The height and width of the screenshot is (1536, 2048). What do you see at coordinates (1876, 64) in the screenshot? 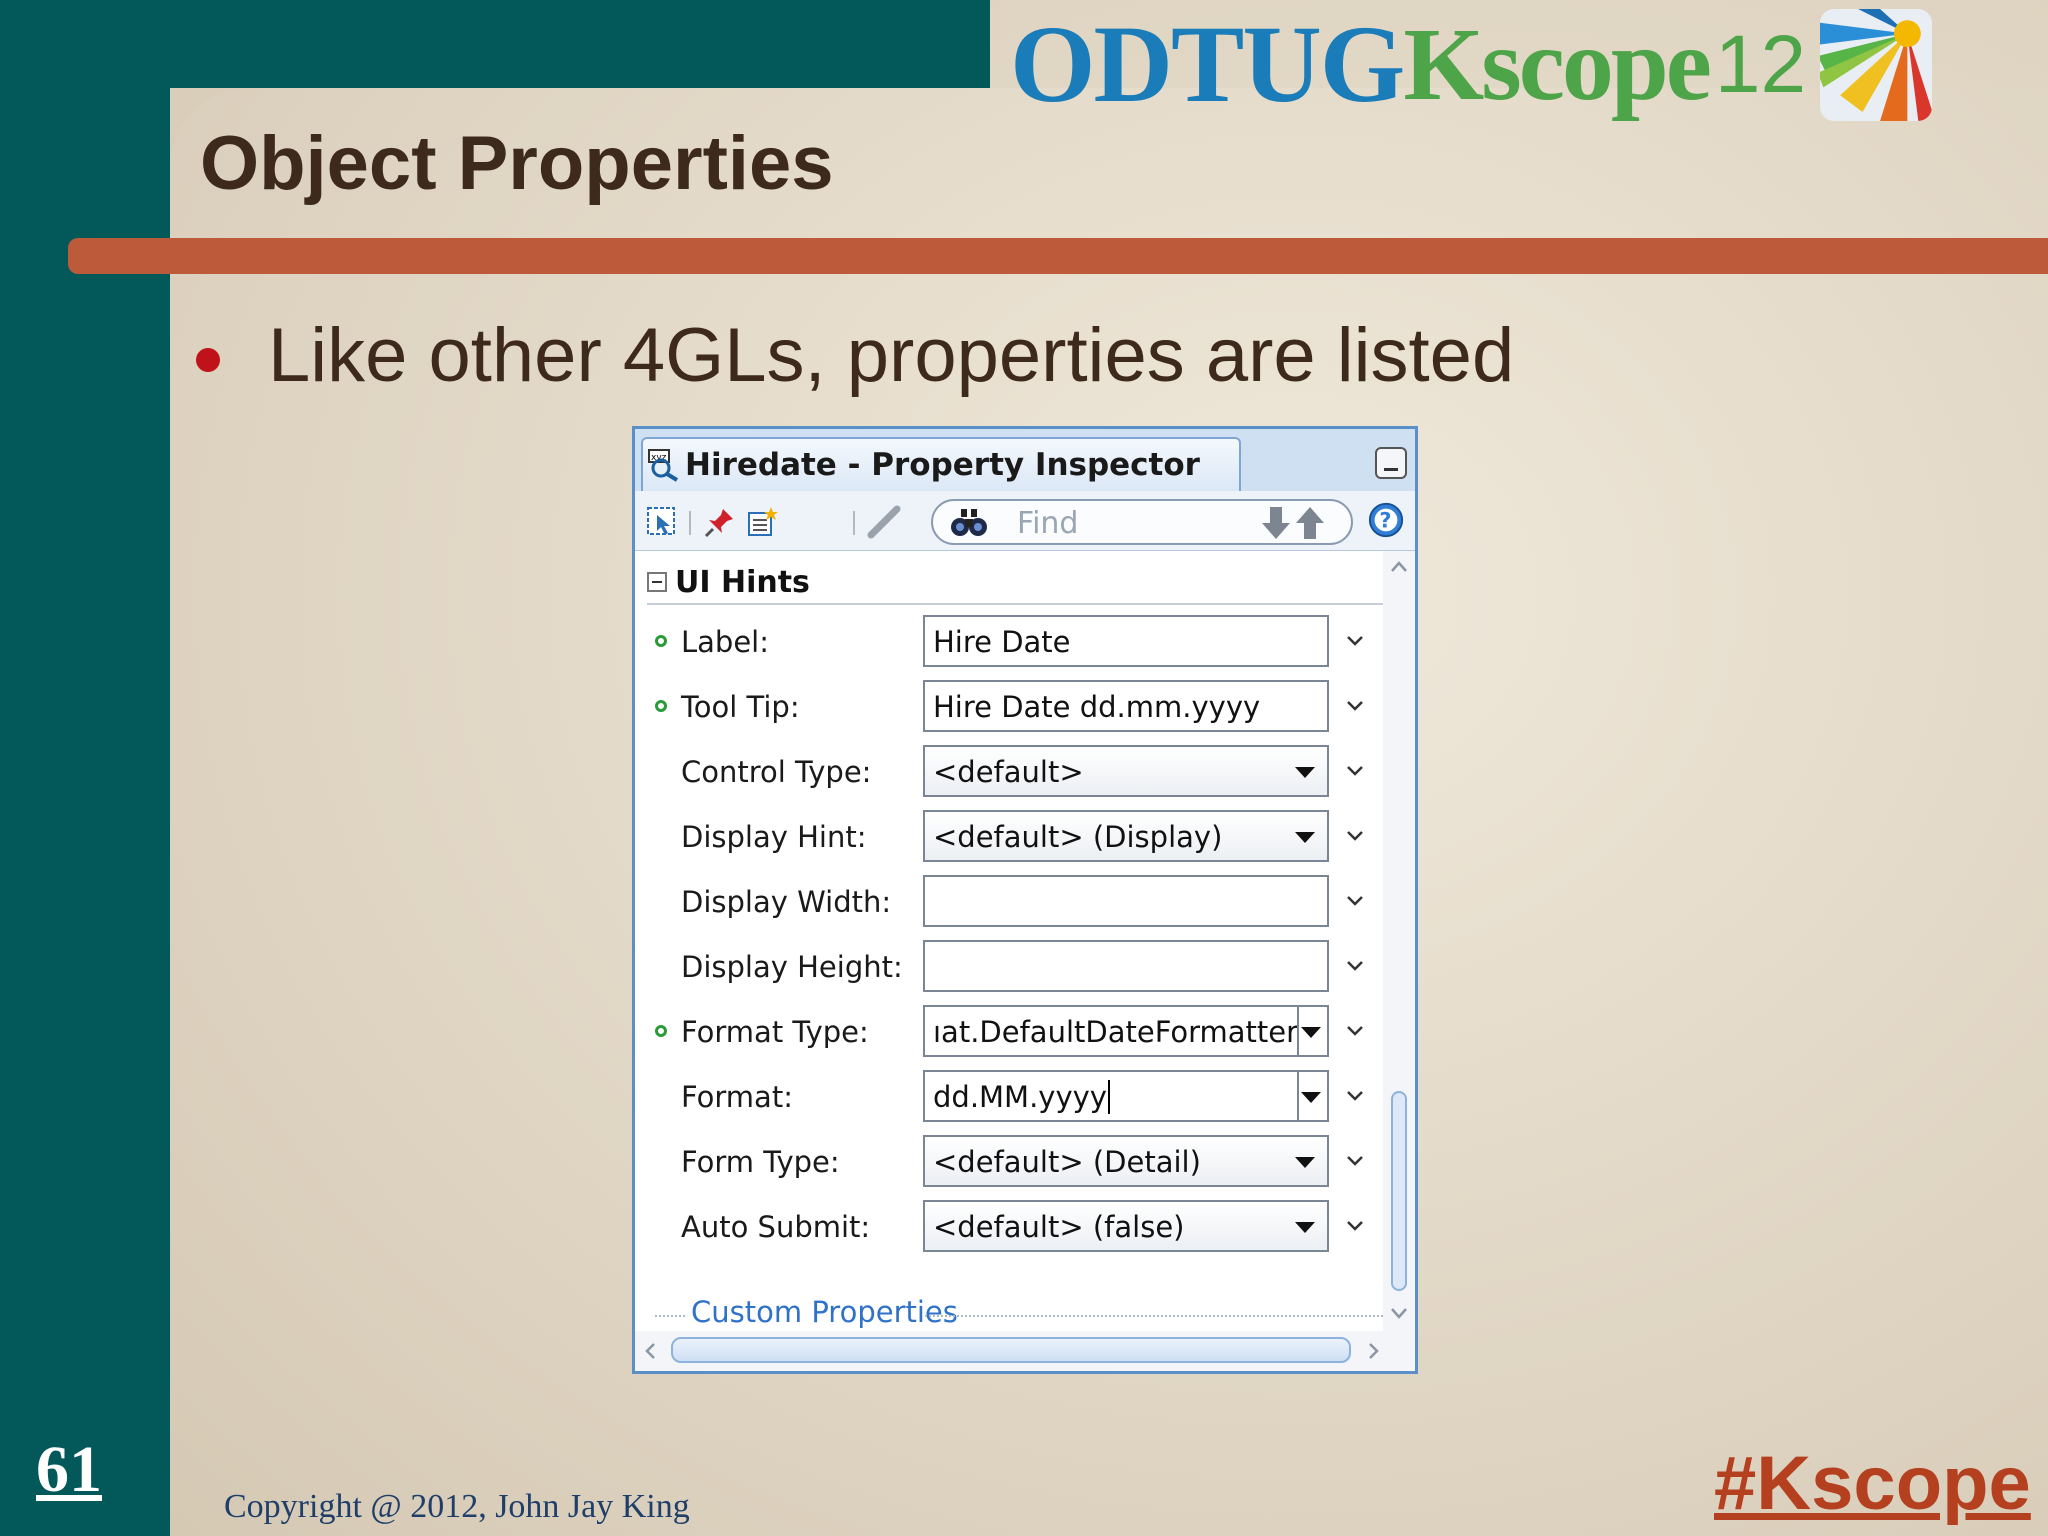
I see `sunburst-logo-icon` at bounding box center [1876, 64].